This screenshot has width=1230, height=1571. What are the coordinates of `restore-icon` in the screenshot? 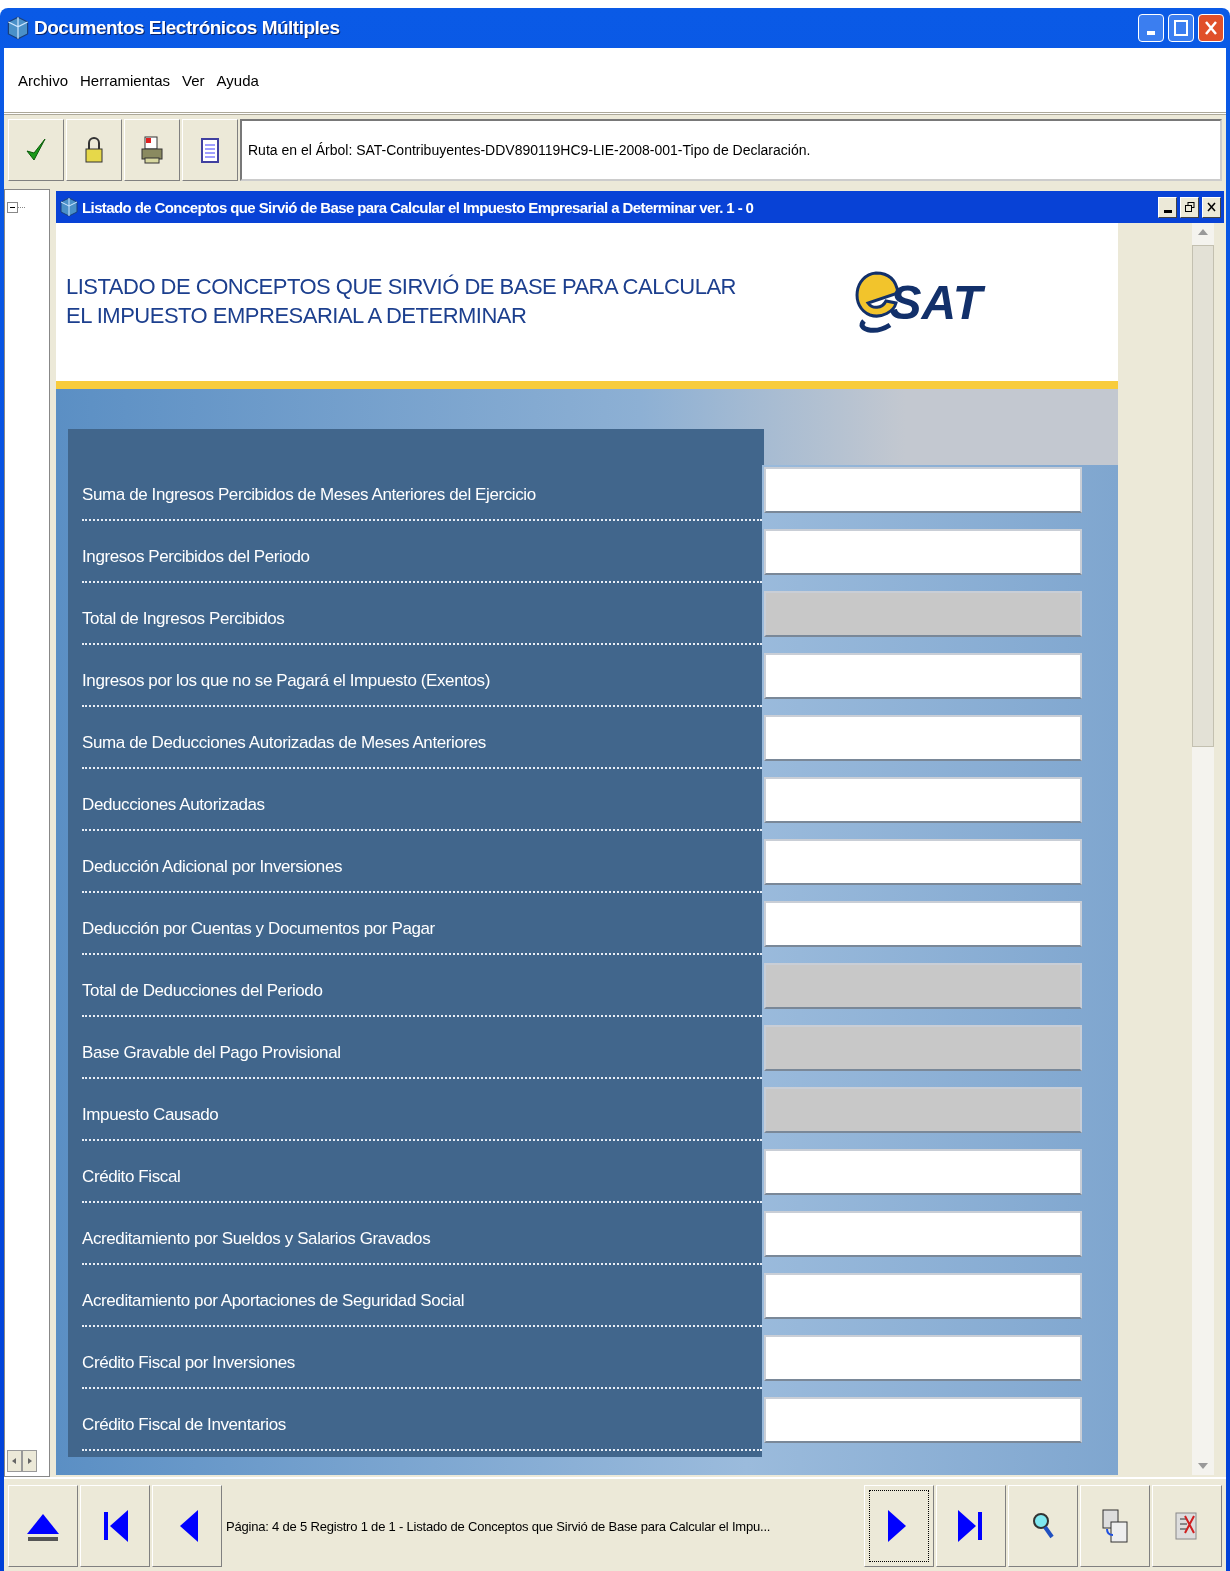 It's located at (1189, 207).